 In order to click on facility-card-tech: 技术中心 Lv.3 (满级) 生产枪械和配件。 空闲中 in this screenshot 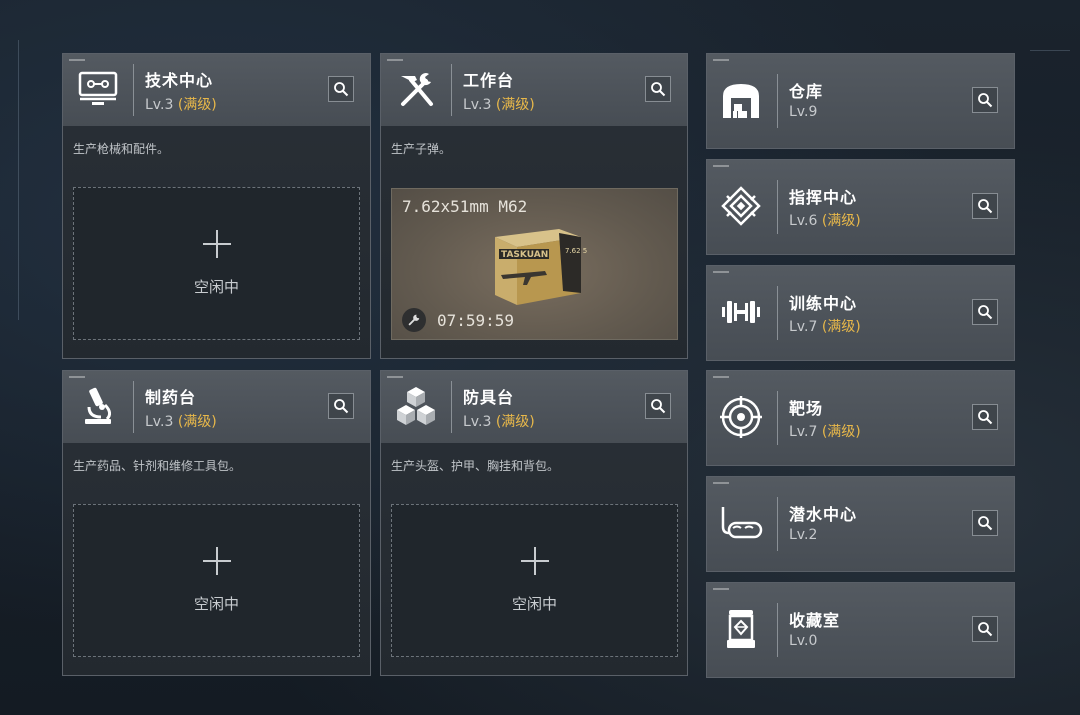, I will do `click(216, 206)`.